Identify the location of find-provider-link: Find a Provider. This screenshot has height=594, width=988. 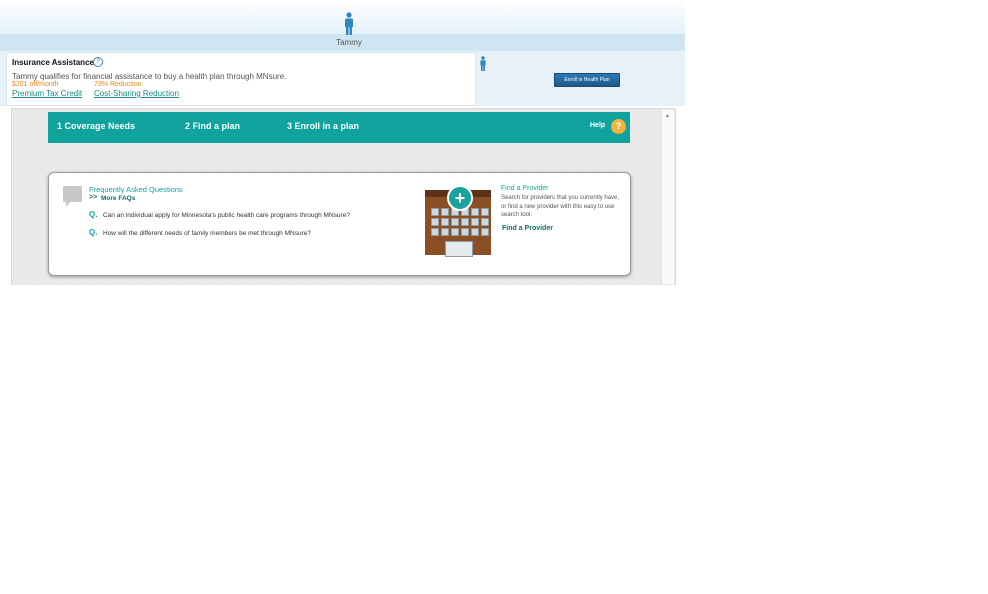
(527, 228).